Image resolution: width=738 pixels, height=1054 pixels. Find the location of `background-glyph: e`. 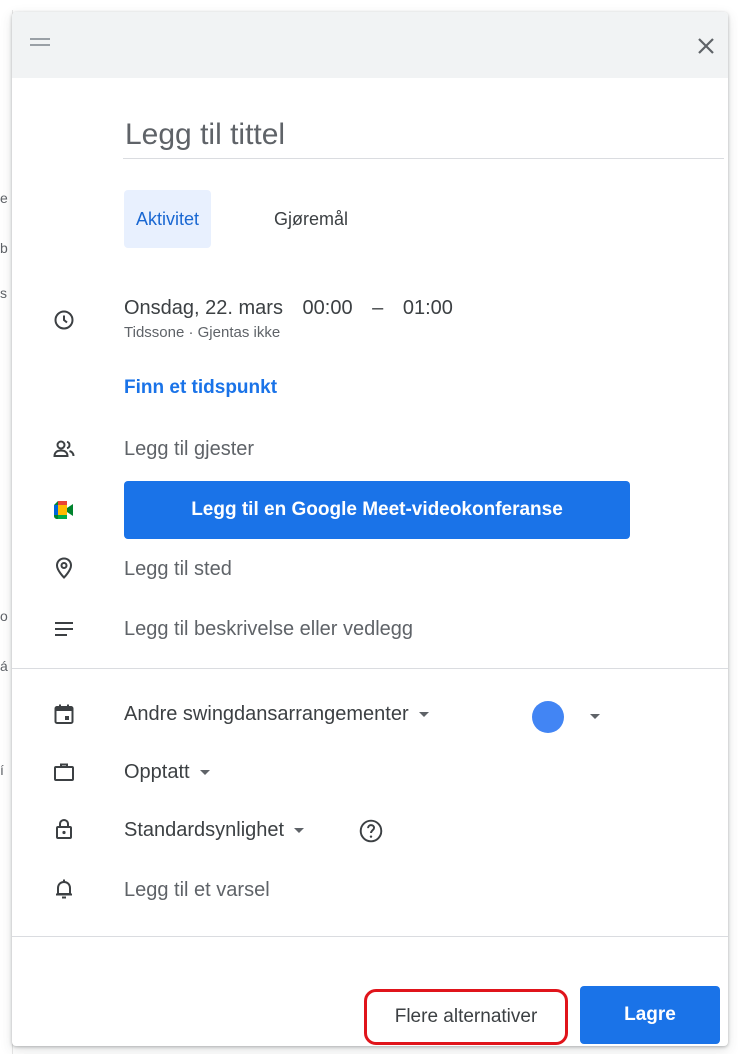

background-glyph: e is located at coordinates (4, 198).